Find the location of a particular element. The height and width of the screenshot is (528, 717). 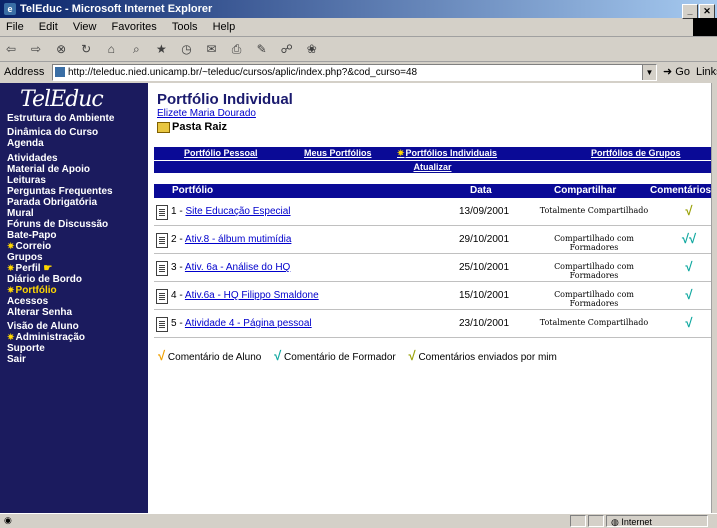

menu-file: File is located at coordinates (15, 27).